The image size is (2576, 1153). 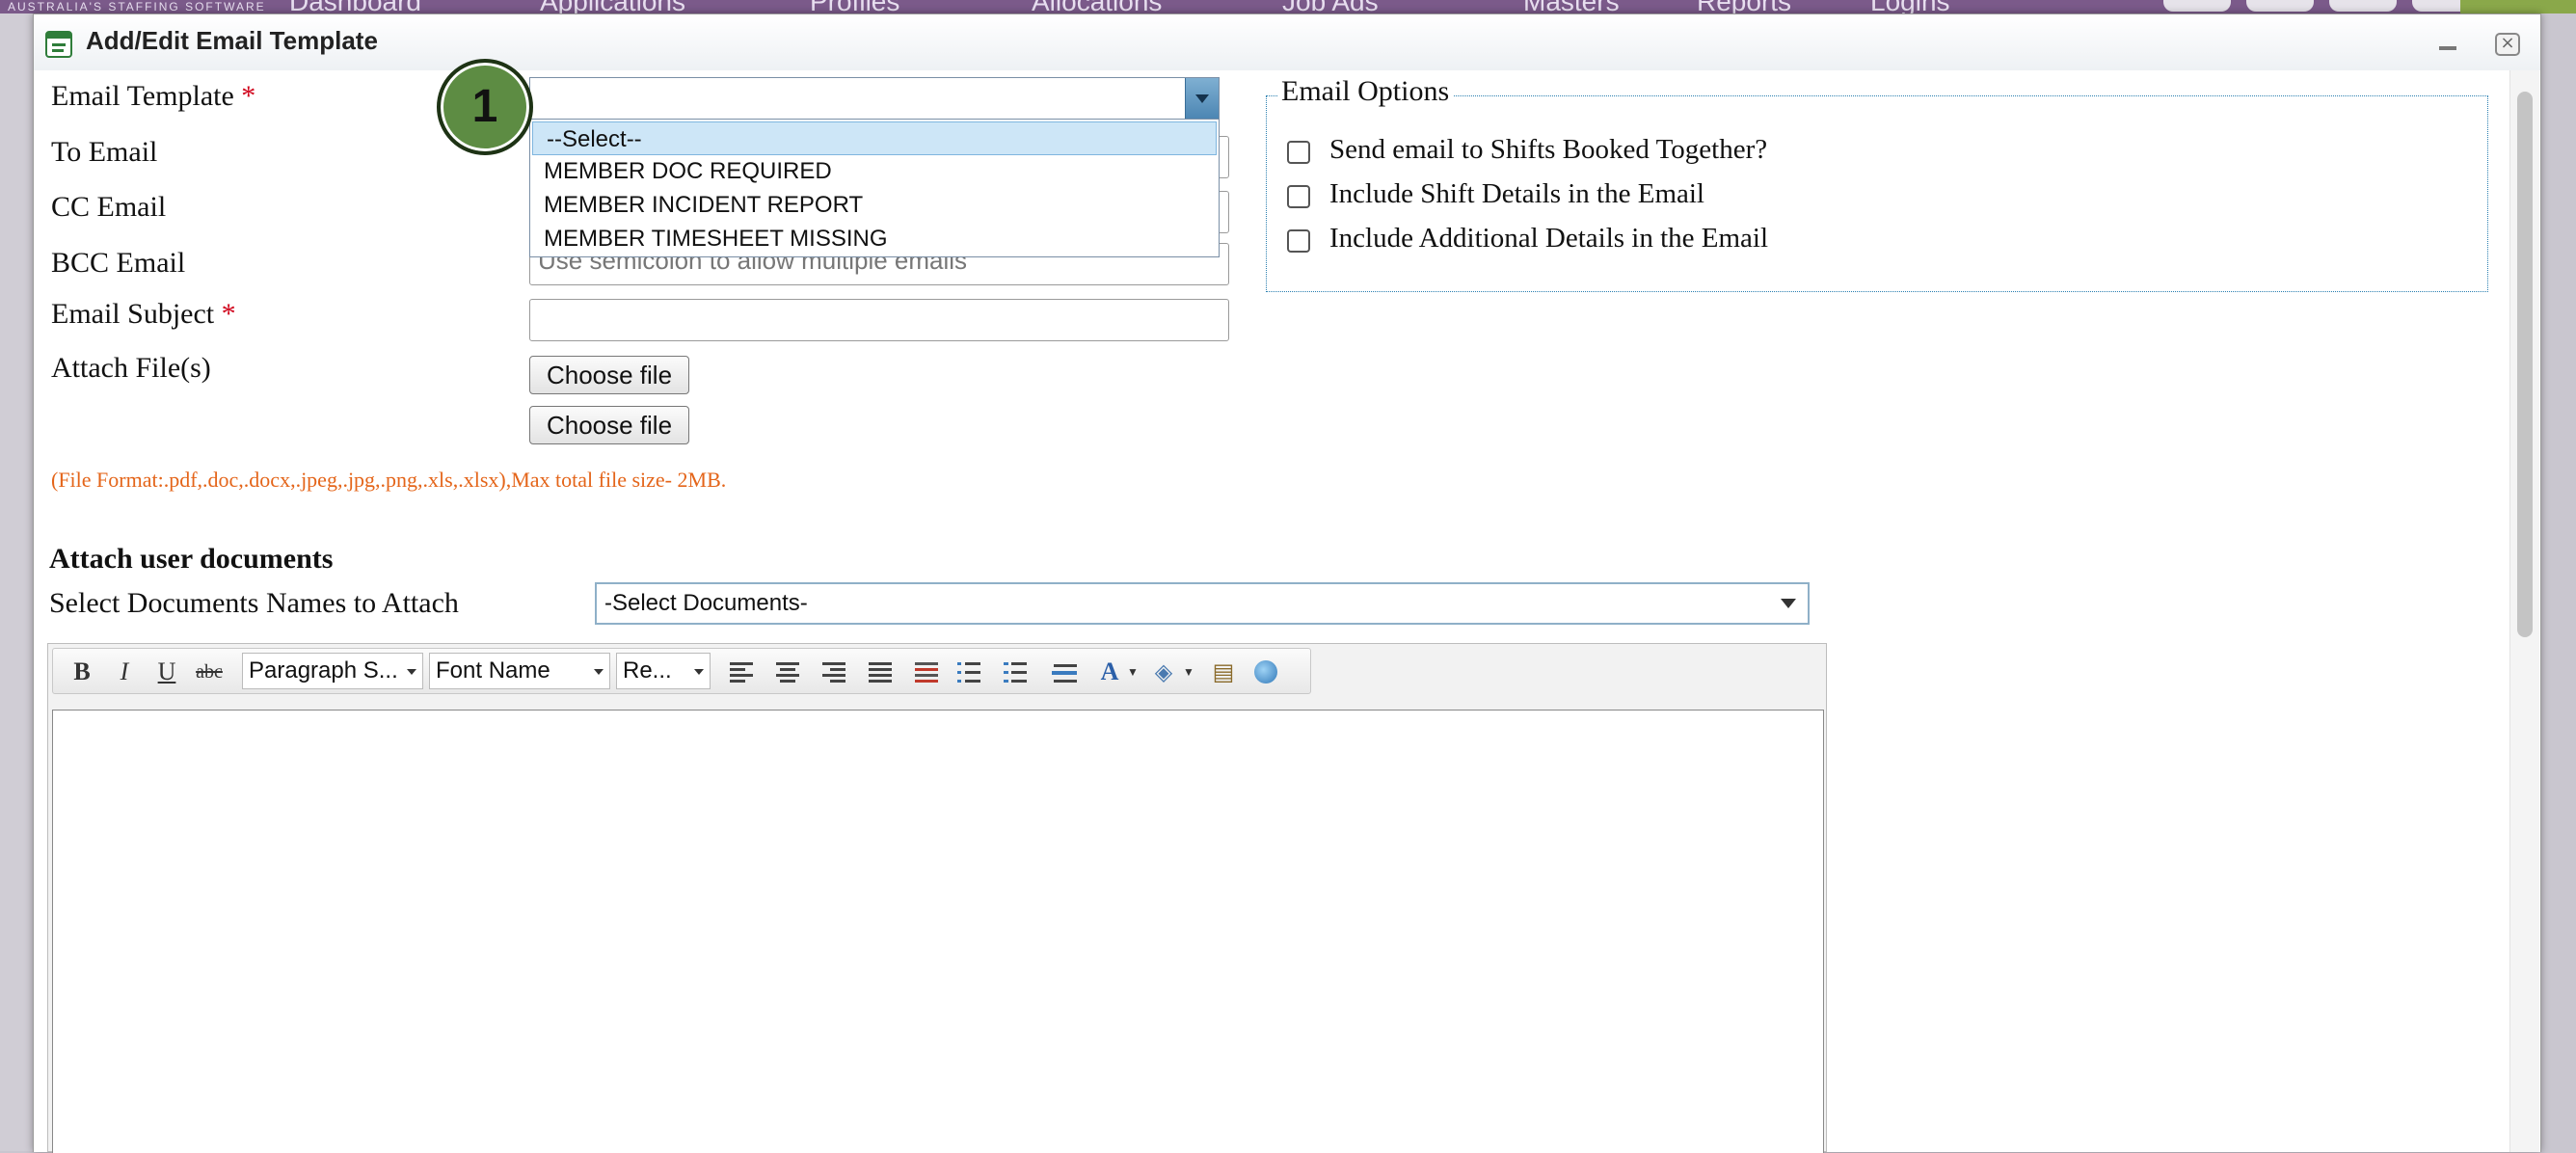 What do you see at coordinates (706, 603) in the screenshot?
I see `select-documents-value: -Select Documents-` at bounding box center [706, 603].